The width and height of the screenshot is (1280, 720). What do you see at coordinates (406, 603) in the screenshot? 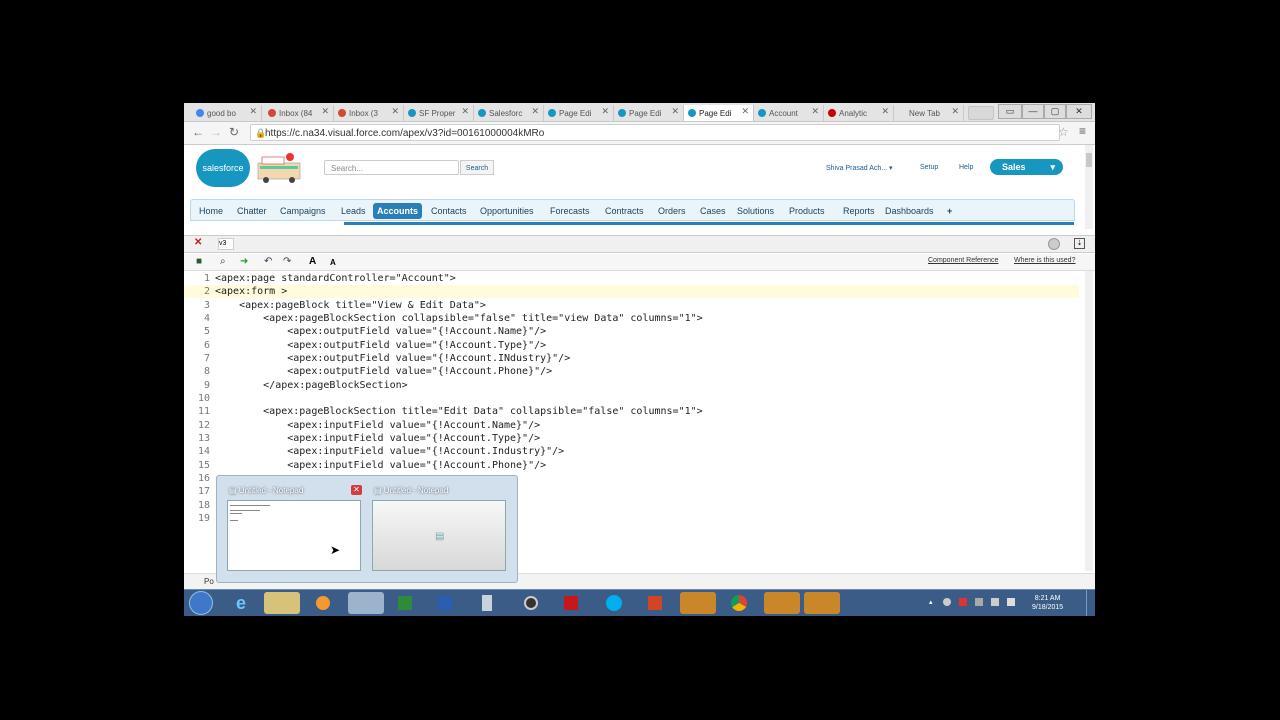
I see `excel-icon` at bounding box center [406, 603].